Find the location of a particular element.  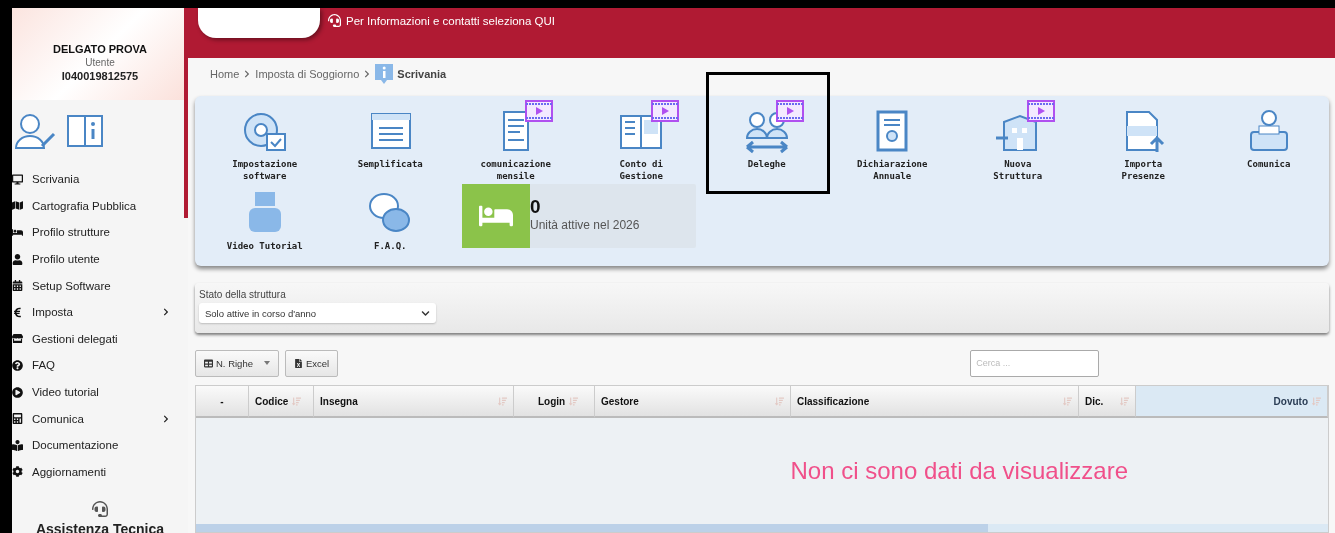

filter-label: Stato della struttura is located at coordinates (243, 294).